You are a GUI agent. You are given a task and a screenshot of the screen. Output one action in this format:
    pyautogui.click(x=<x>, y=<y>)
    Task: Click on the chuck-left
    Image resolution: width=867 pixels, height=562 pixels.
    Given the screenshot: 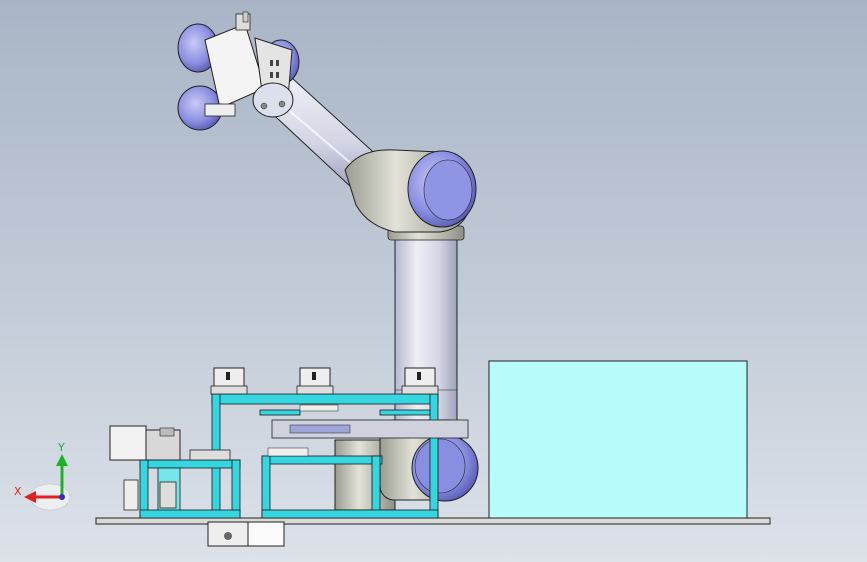 What is the action you would take?
    pyautogui.click(x=229, y=381)
    